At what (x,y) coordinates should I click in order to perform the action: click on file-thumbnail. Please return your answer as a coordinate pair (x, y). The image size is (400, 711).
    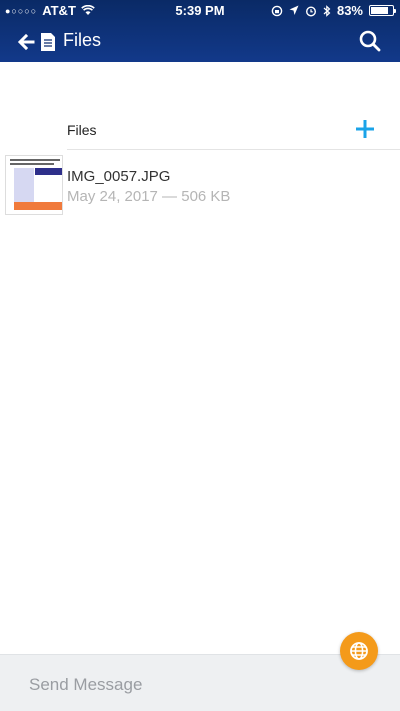
    Looking at the image, I should click on (34, 185).